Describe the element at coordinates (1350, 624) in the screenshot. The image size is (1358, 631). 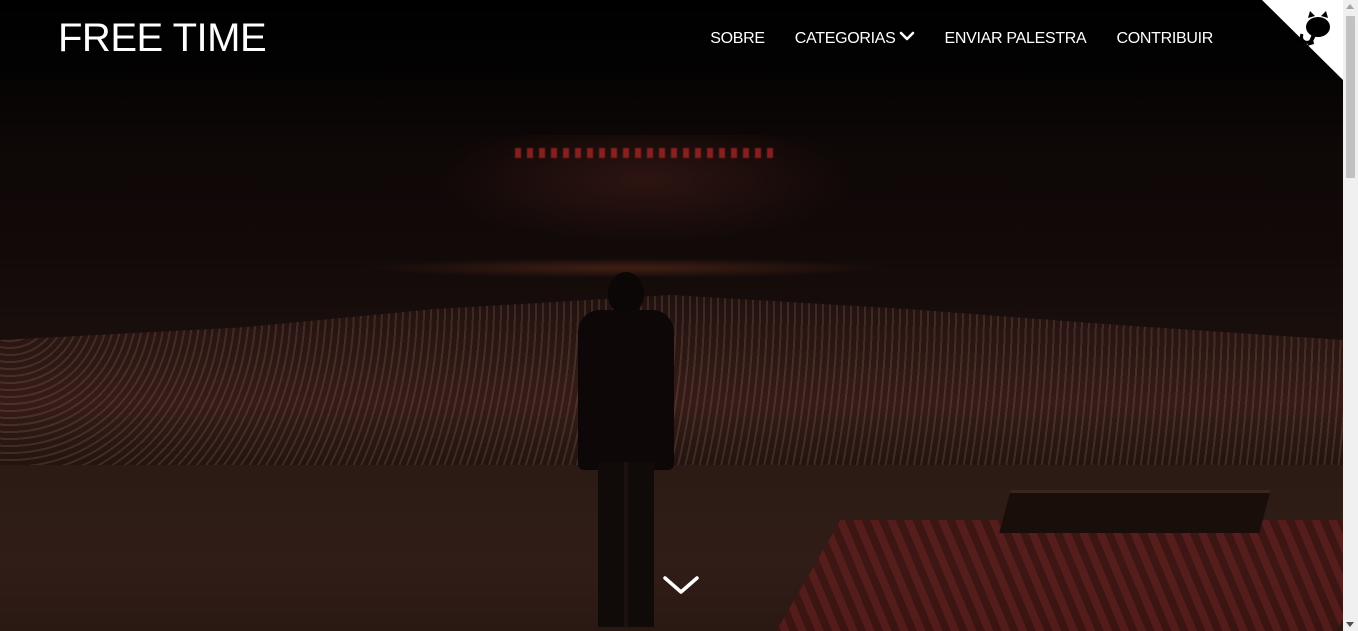
I see `scroll-down-arrow-icon` at that location.